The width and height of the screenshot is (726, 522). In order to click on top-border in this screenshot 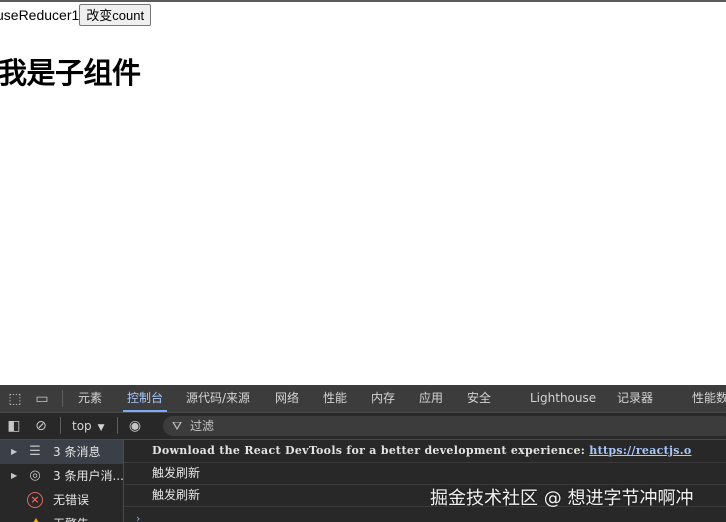, I will do `click(363, 1)`.